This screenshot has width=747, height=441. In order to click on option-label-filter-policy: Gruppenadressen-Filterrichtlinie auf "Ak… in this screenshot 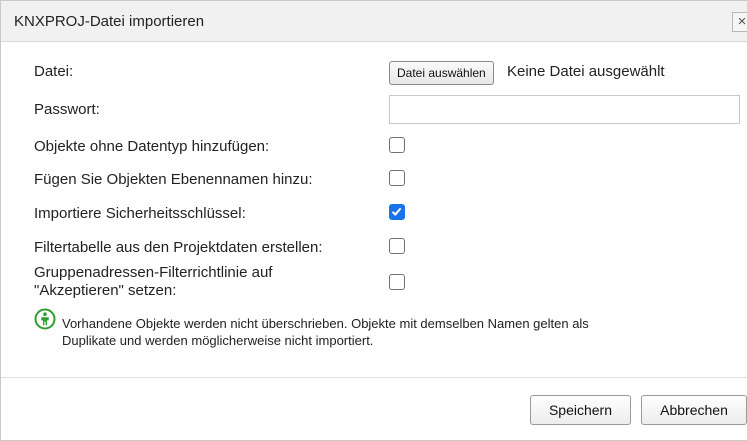, I will do `click(153, 282)`.